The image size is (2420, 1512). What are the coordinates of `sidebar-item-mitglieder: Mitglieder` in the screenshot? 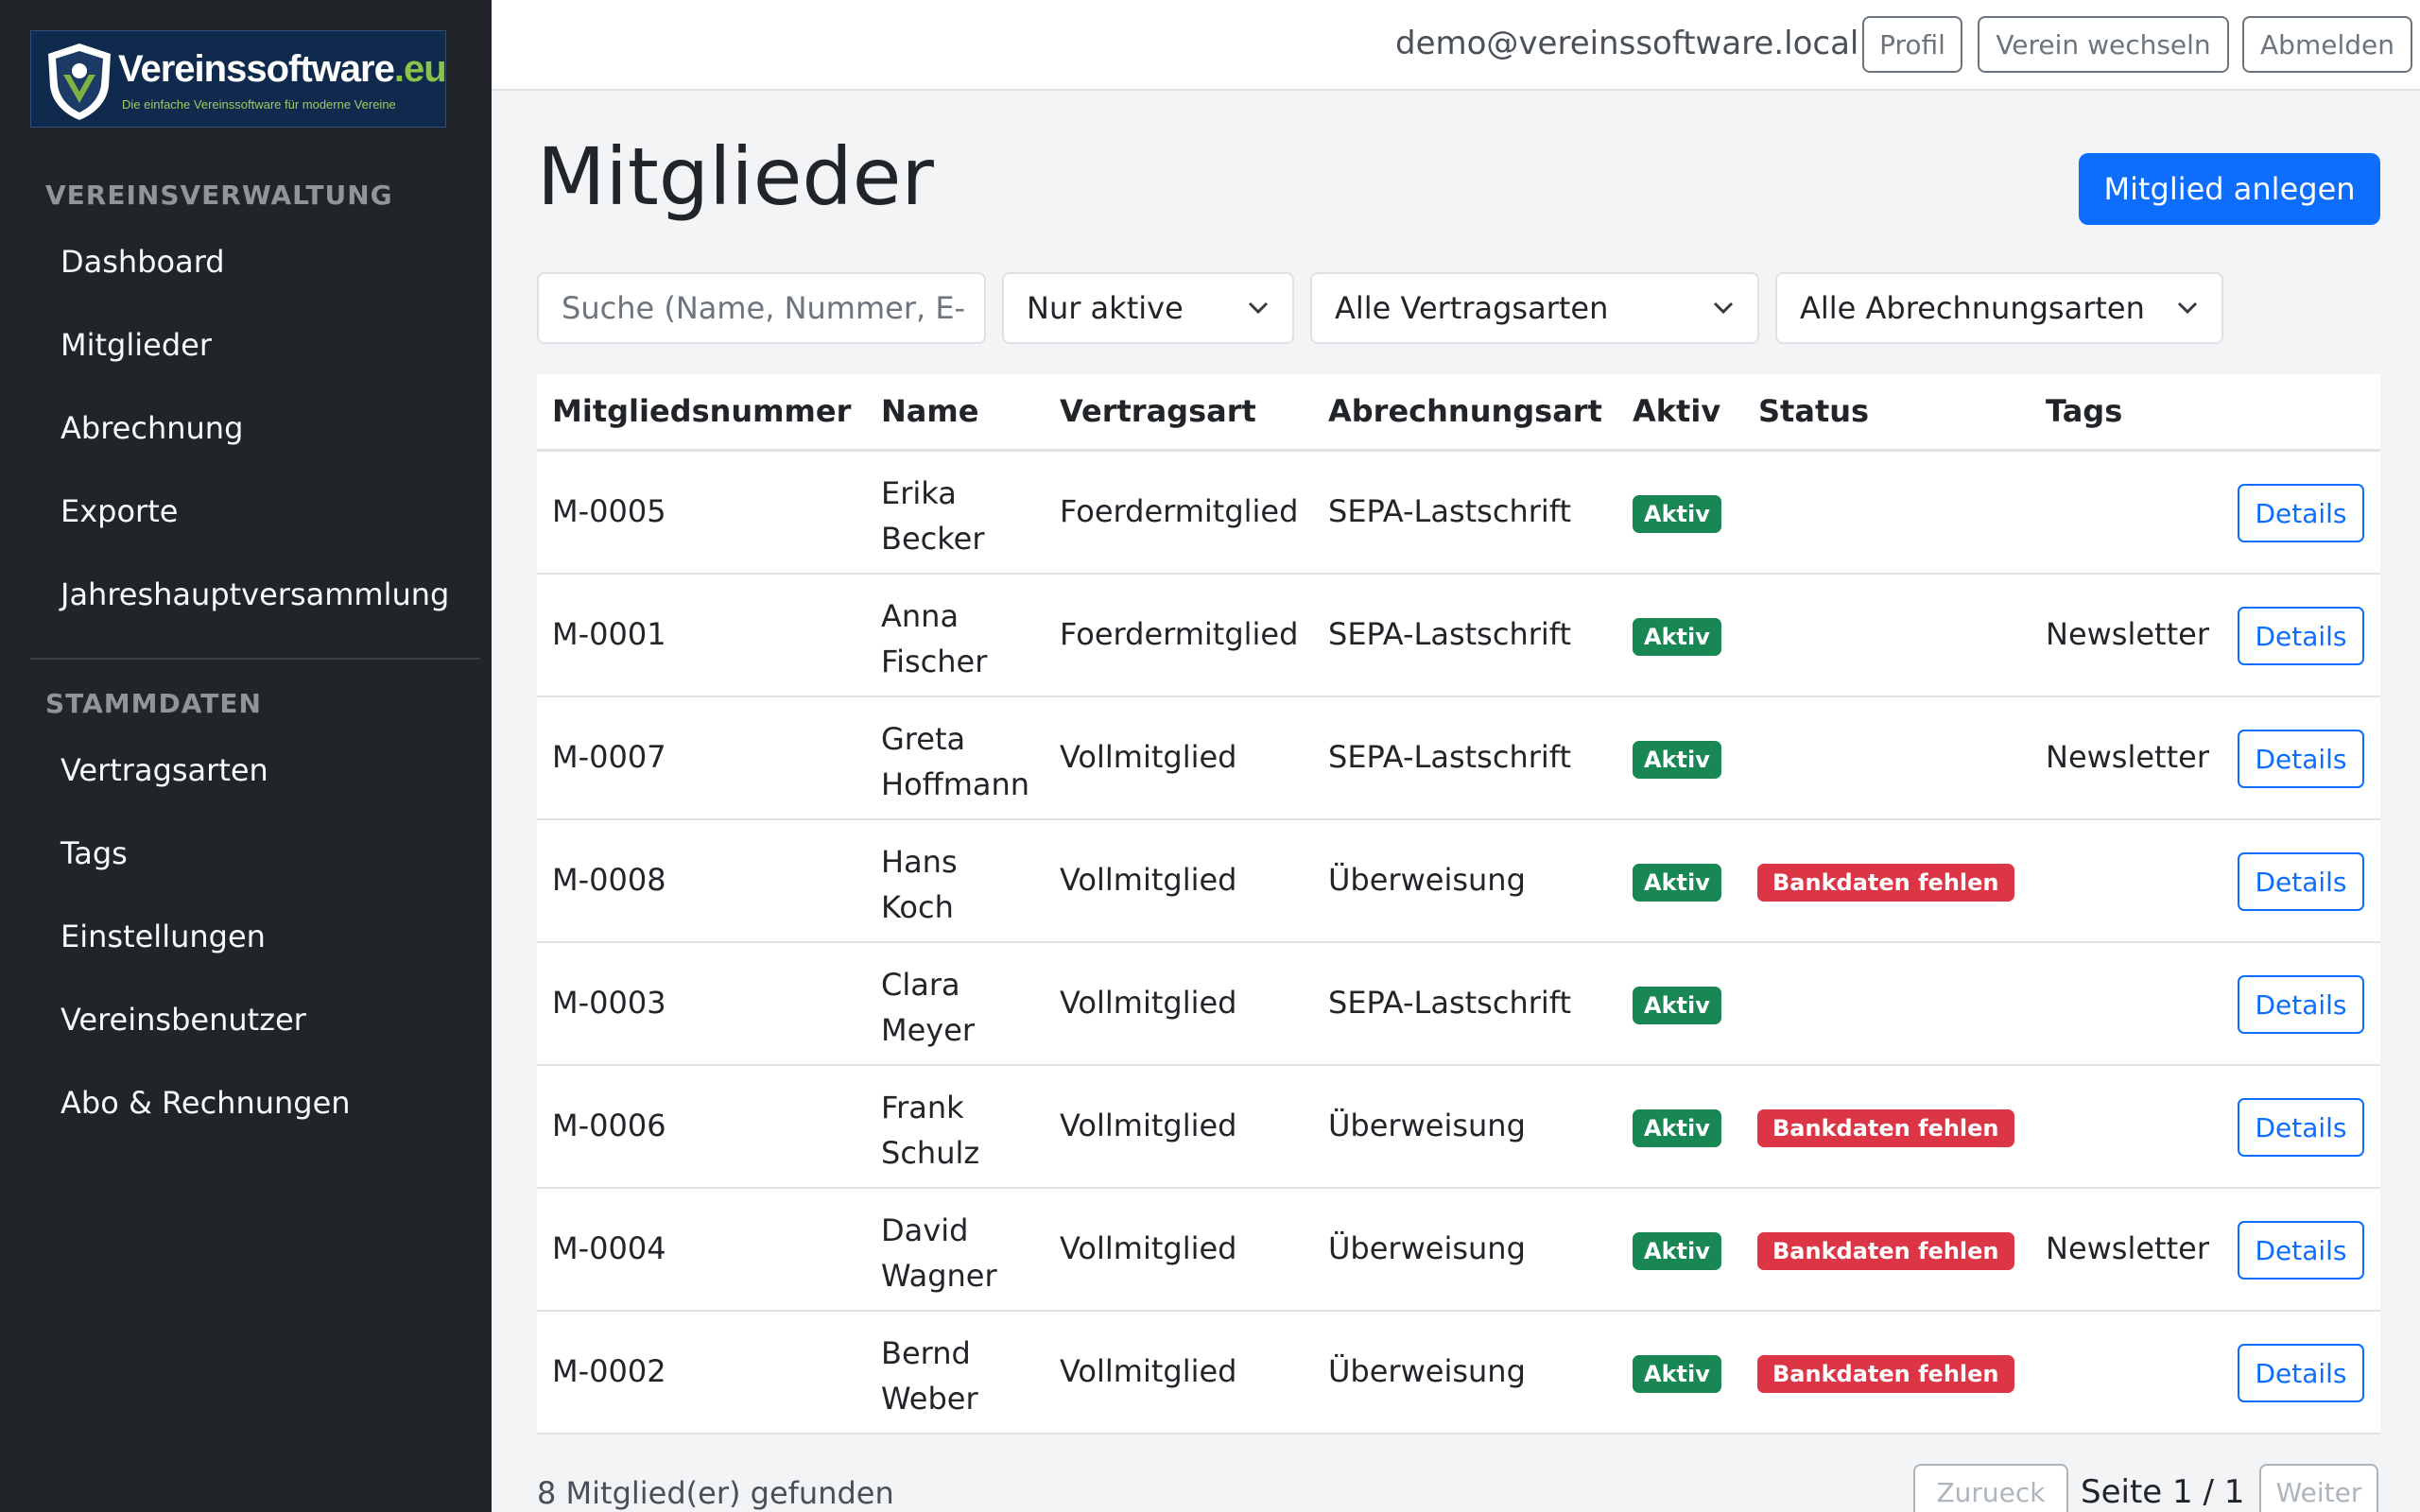 It's located at (136, 345).